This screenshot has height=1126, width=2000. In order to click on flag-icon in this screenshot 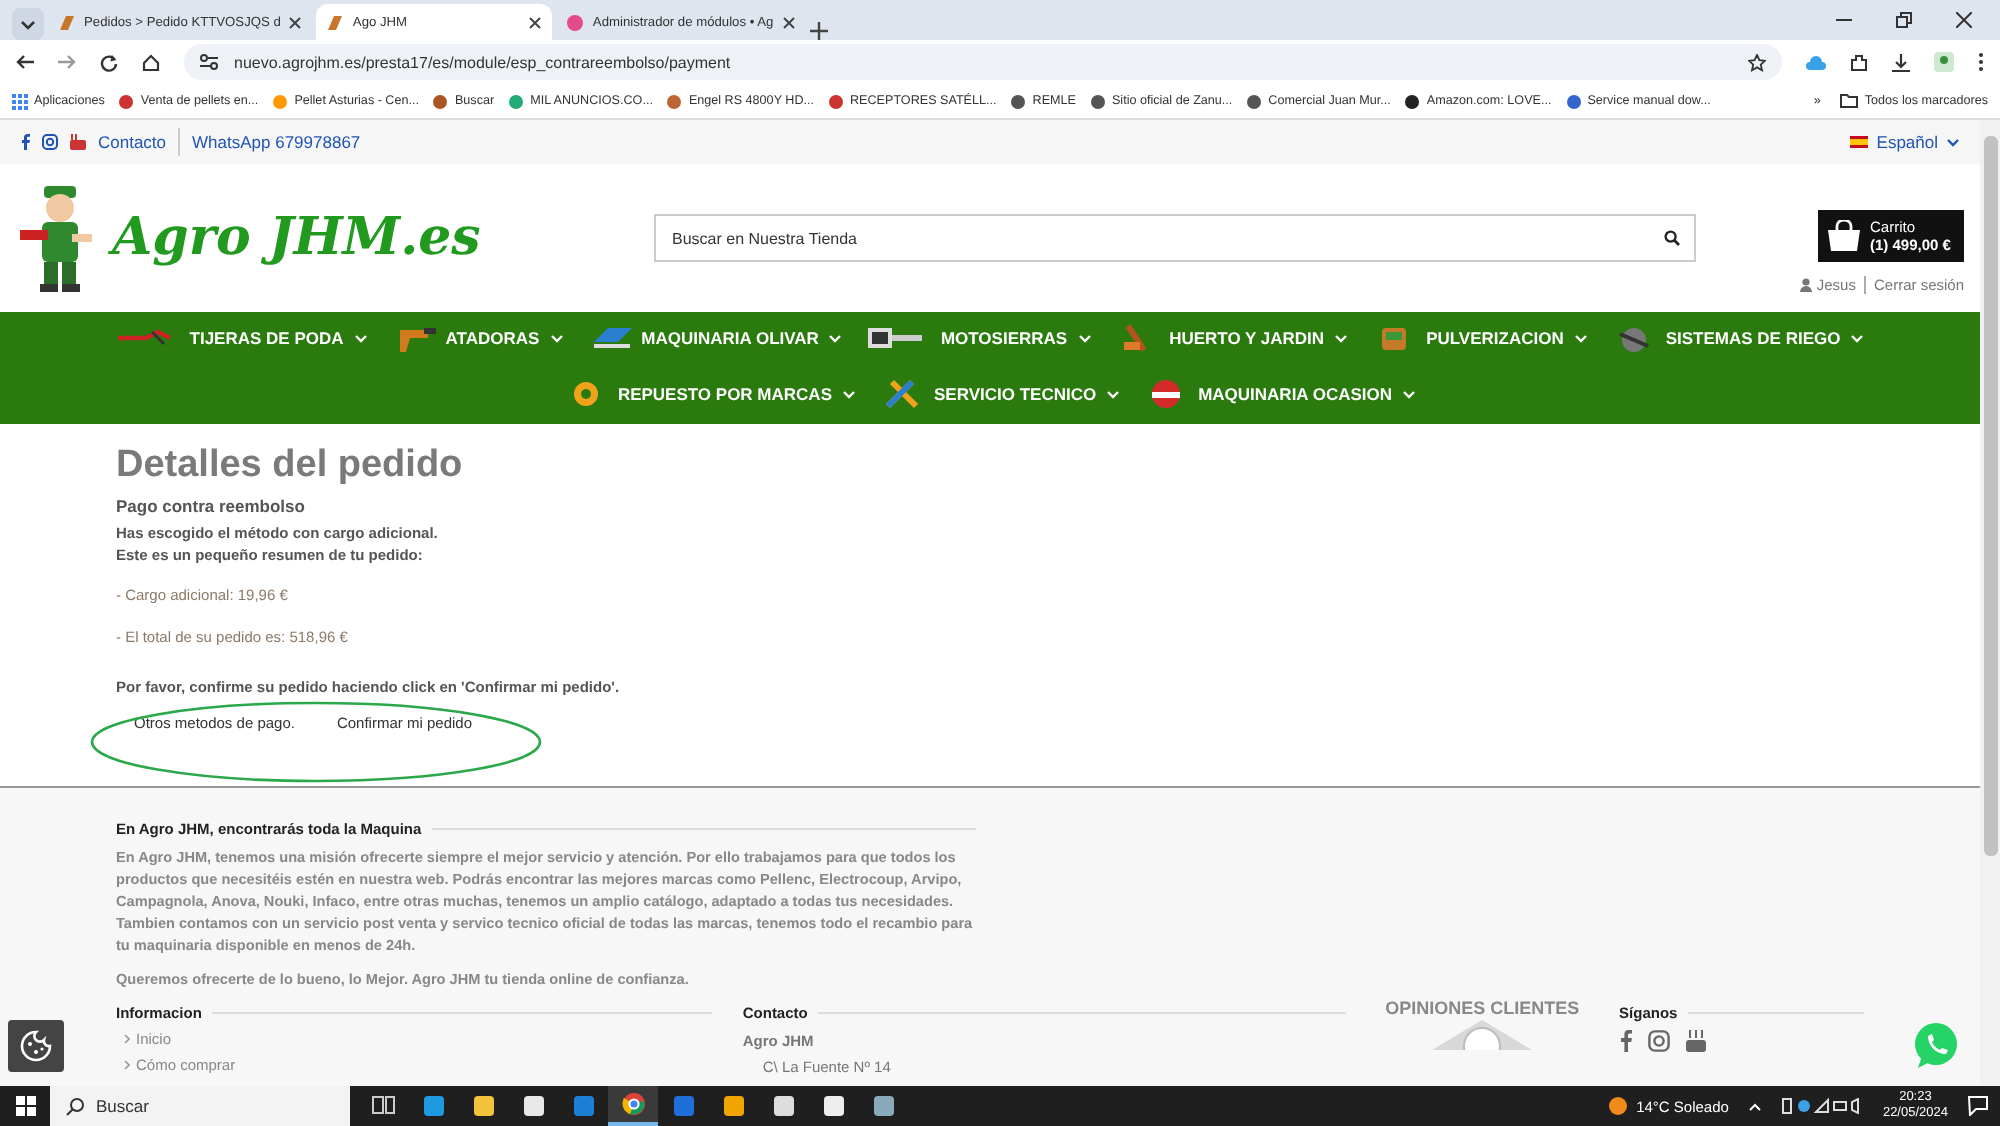, I will do `click(1859, 142)`.